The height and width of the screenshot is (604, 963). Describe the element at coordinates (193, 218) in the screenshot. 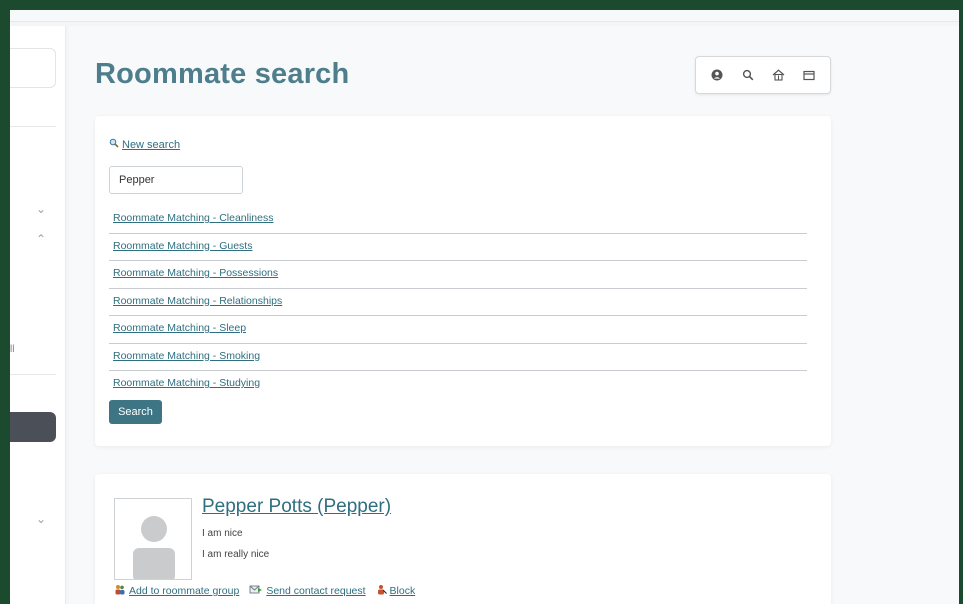

I see `filter-link-cleanliness: Roommate Matching - Cleanliness` at that location.